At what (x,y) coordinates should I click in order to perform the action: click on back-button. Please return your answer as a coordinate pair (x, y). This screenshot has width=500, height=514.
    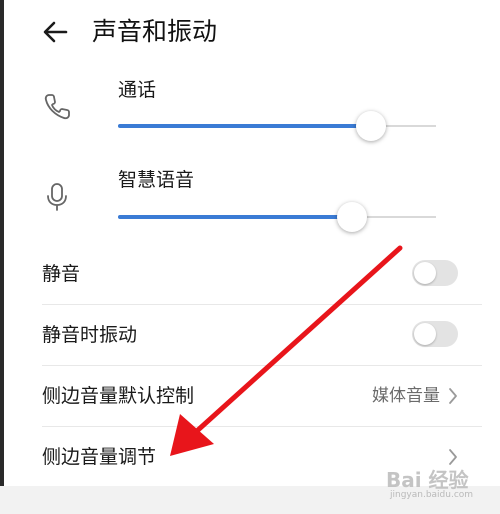
    Looking at the image, I should click on (56, 32).